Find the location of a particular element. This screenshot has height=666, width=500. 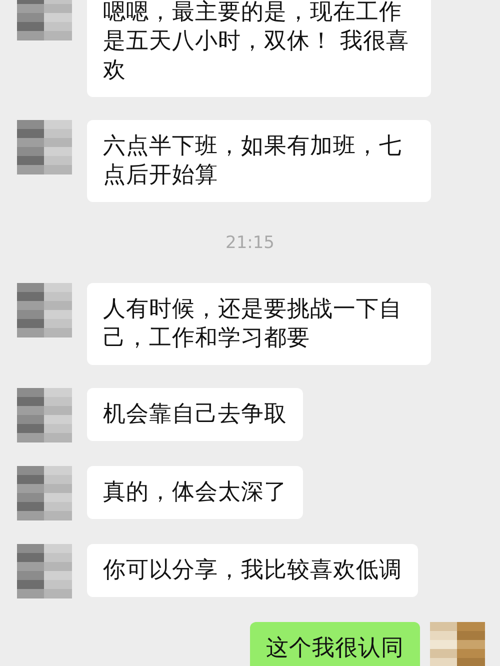

message-bubble: 人有时候，还是要挑战一下自己，工作和学习都要 is located at coordinates (259, 324).